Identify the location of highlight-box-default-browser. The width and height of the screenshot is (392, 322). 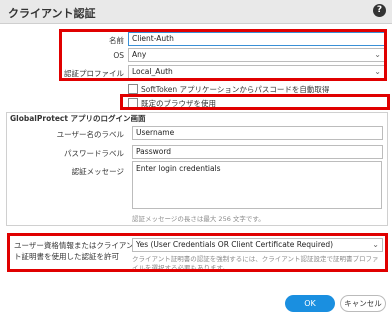
(255, 102).